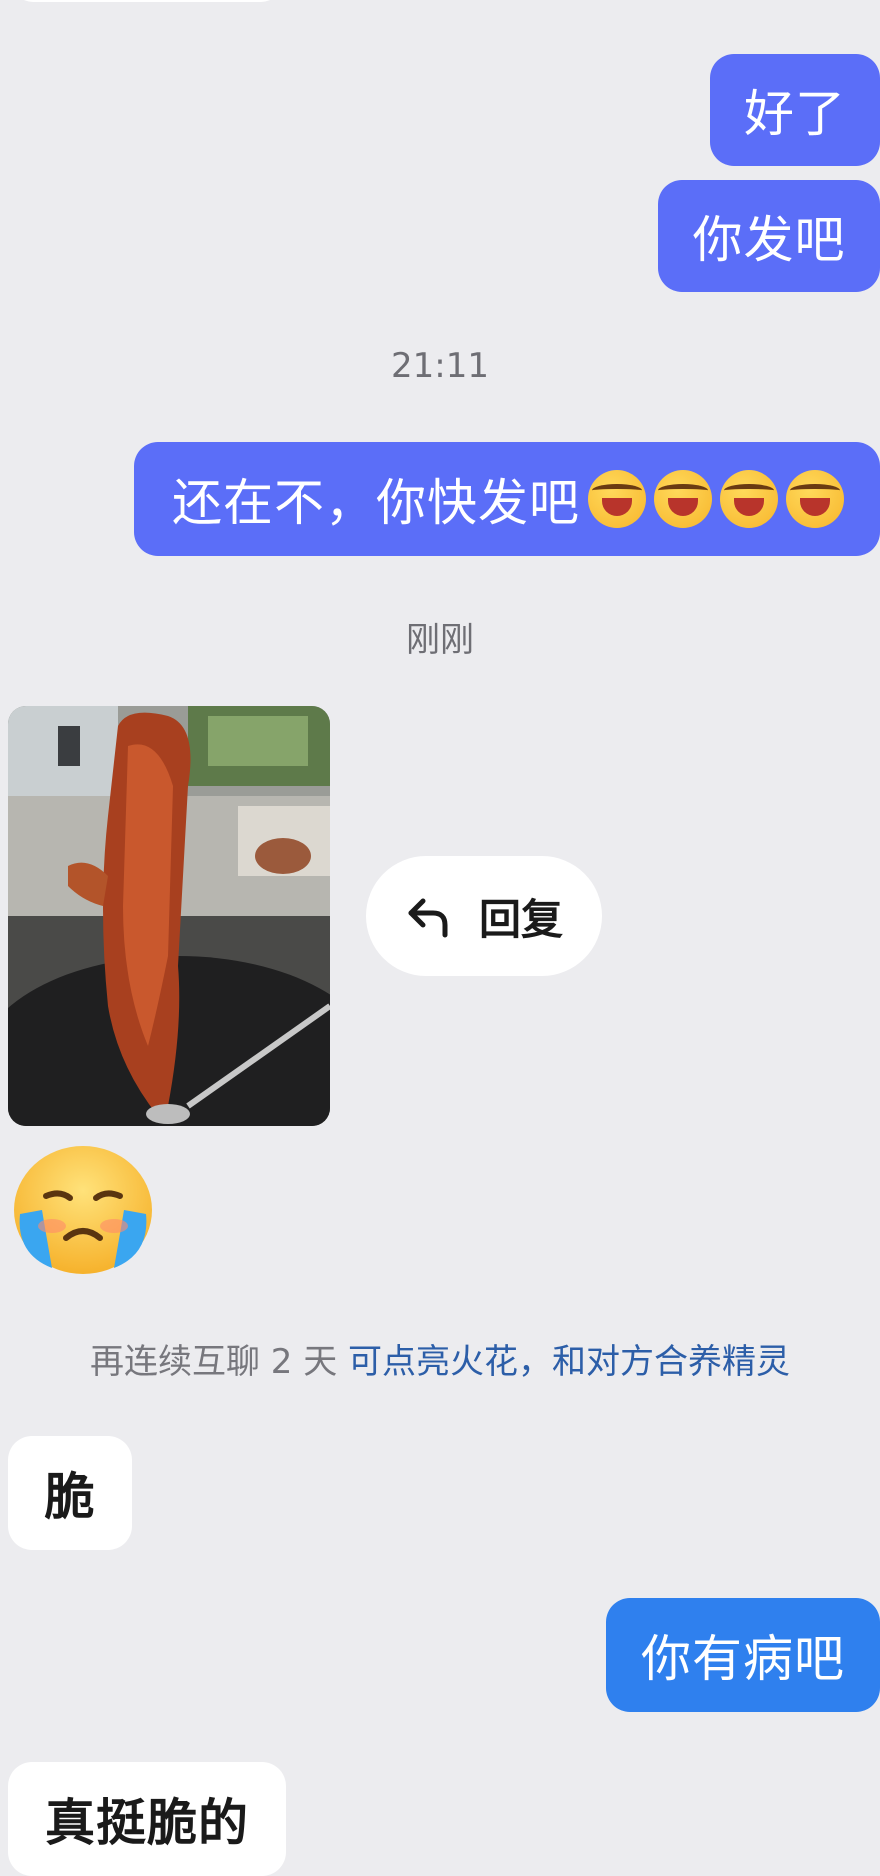  What do you see at coordinates (440, 366) in the screenshot?
I see `timestamp: 21:11` at bounding box center [440, 366].